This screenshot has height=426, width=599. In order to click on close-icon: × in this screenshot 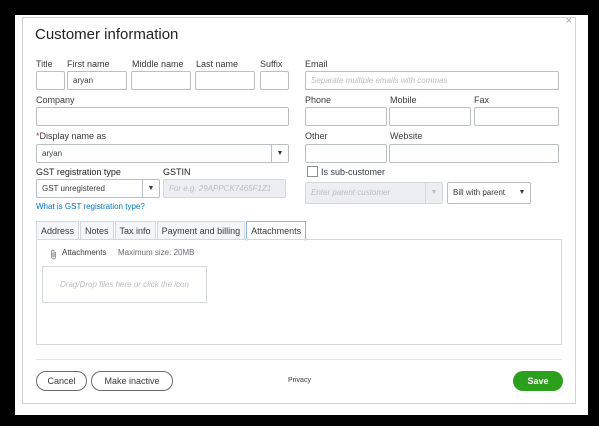, I will do `click(569, 21)`.